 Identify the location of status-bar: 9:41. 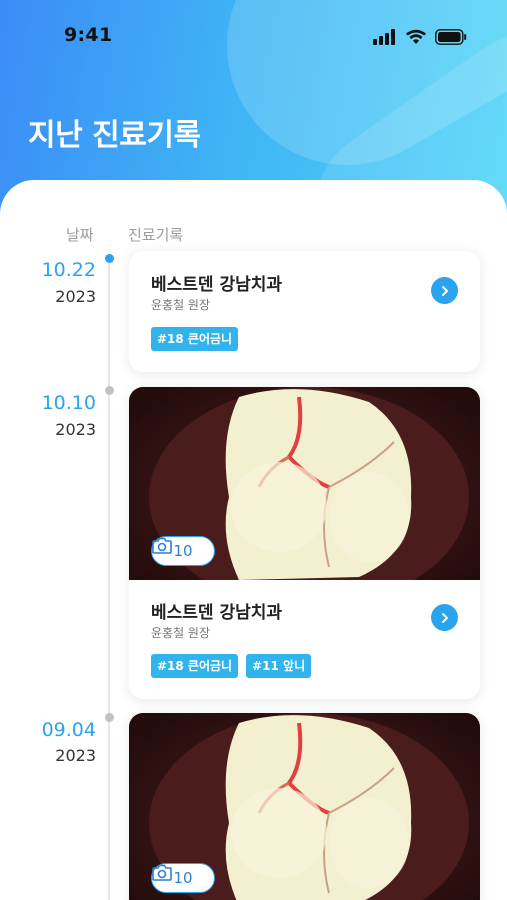
(253, 35).